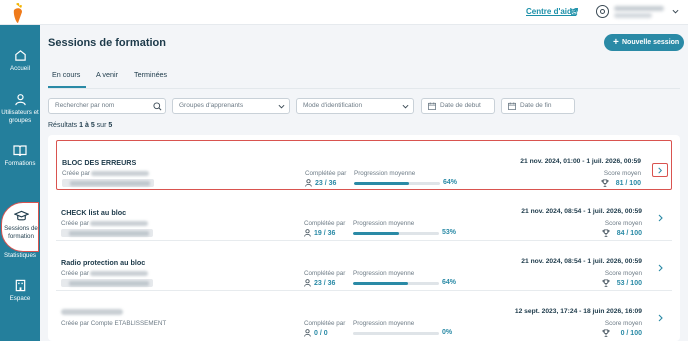  Describe the element at coordinates (94, 212) in the screenshot. I see `session-title: CHECK list au bloc` at that location.